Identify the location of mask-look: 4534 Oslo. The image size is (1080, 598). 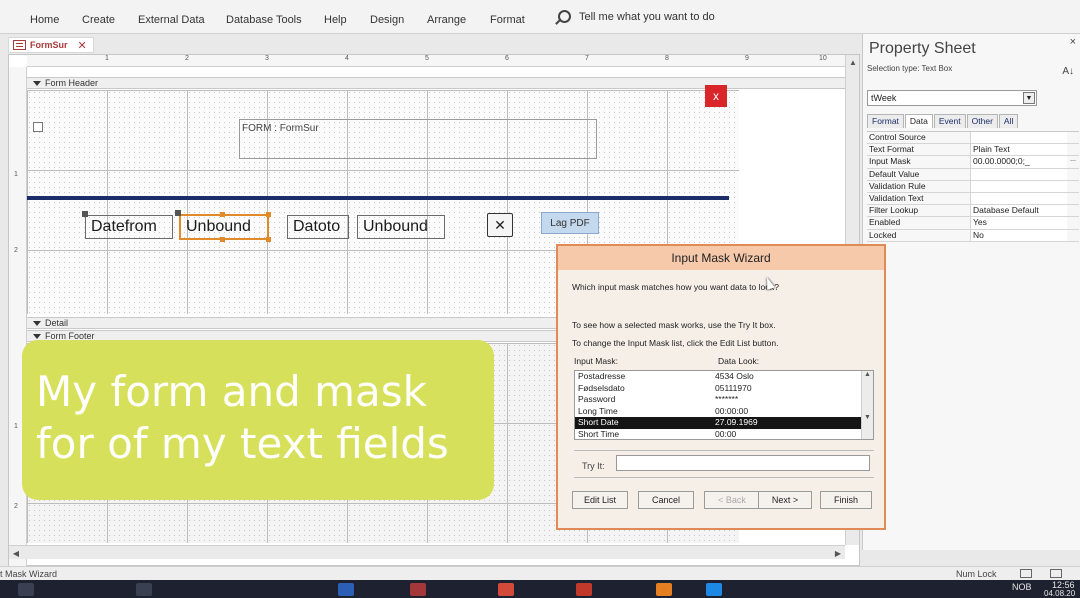
(734, 376).